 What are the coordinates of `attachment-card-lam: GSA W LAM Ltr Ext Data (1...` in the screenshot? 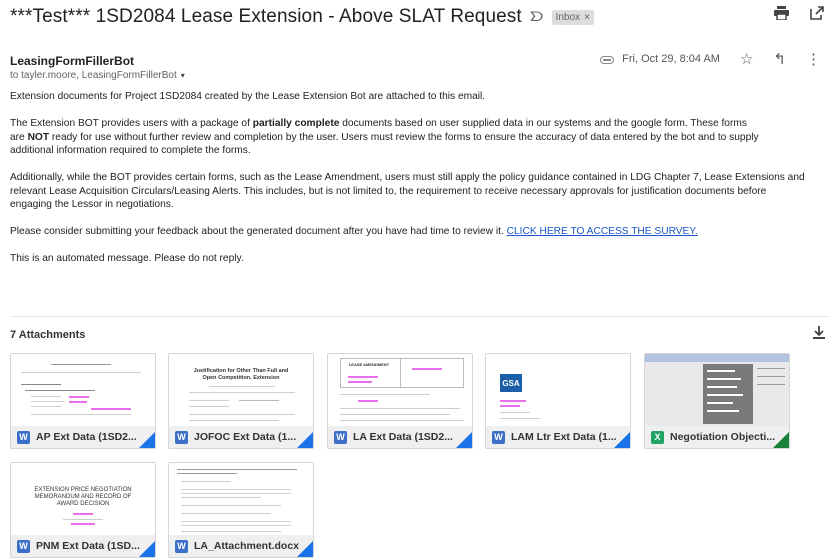 It's located at (558, 401).